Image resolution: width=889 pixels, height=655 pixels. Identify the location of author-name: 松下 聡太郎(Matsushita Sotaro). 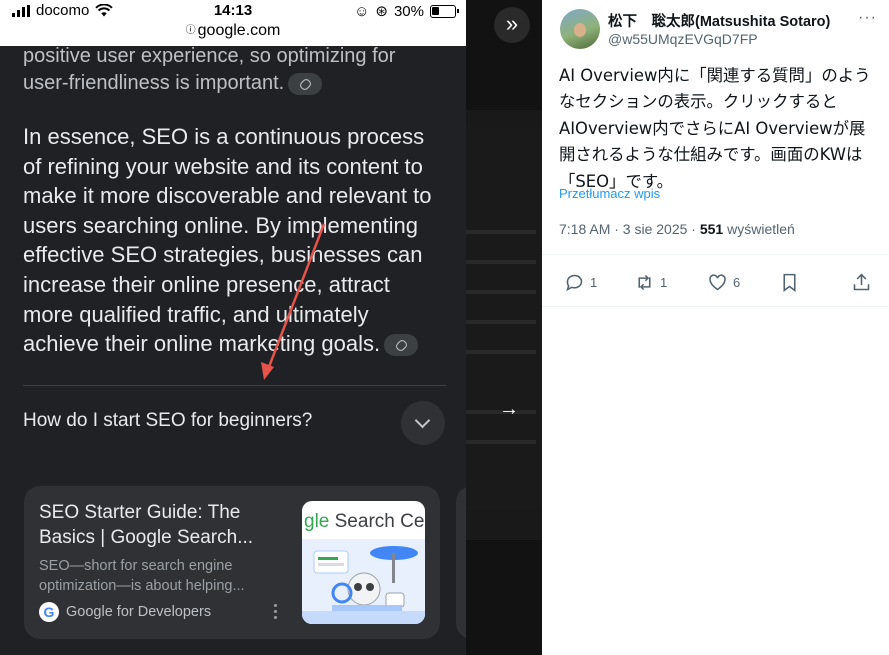
(719, 20).